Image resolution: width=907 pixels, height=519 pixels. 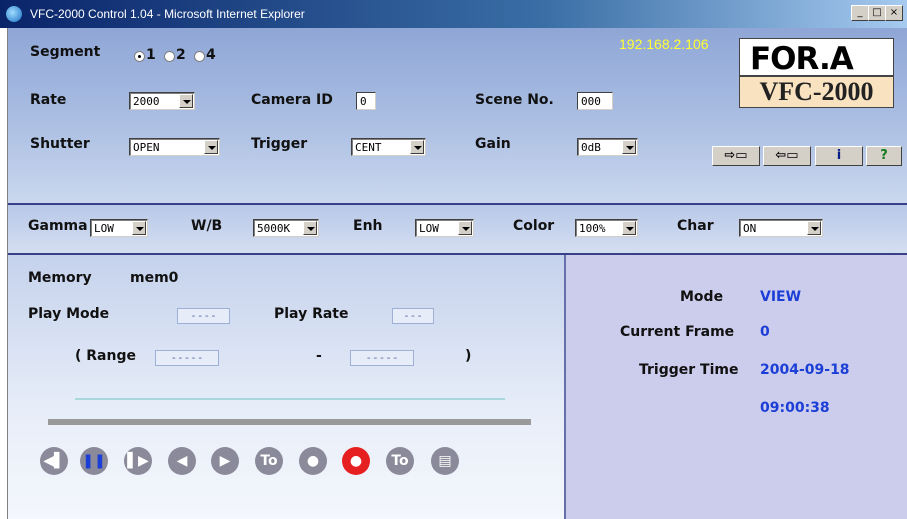 I want to click on mode-label: Mode, so click(x=702, y=297).